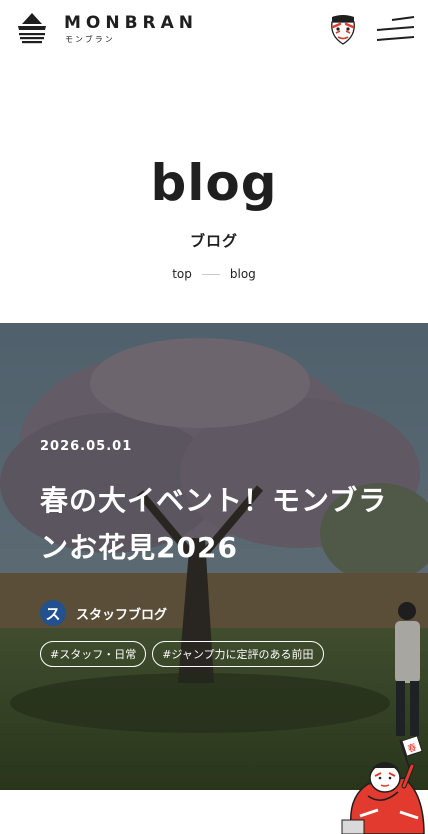 This screenshot has width=428, height=834. Describe the element at coordinates (90, 39) in the screenshot. I see `logo-kana: モンブラン` at that location.